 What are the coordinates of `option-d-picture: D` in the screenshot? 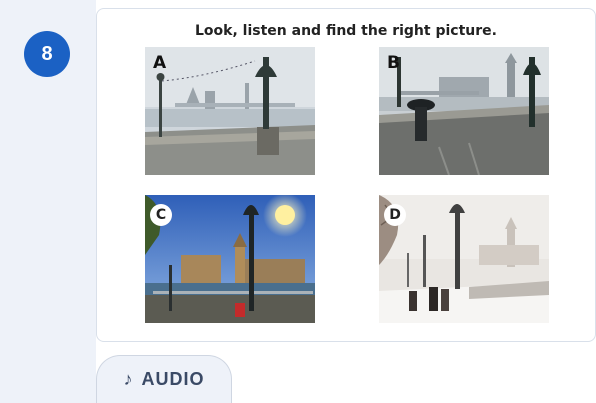 It's located at (464, 259).